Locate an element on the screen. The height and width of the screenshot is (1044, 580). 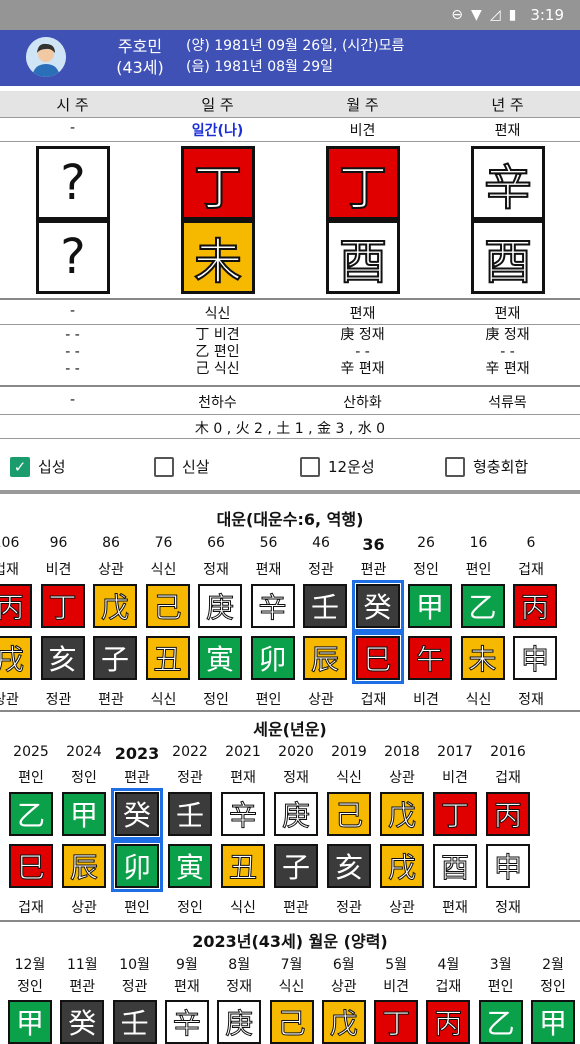
daeun-branch-tile: 卯 is located at coordinates (272, 658).